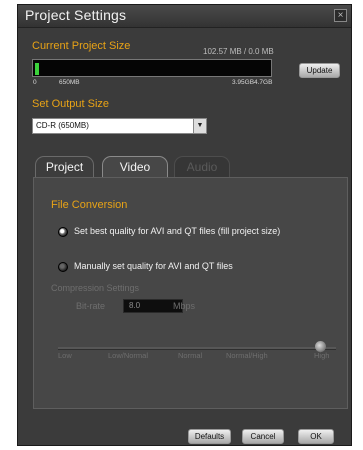 The width and height of the screenshot is (363, 450). Describe the element at coordinates (152, 68) in the screenshot. I see `project-size-bar` at that location.